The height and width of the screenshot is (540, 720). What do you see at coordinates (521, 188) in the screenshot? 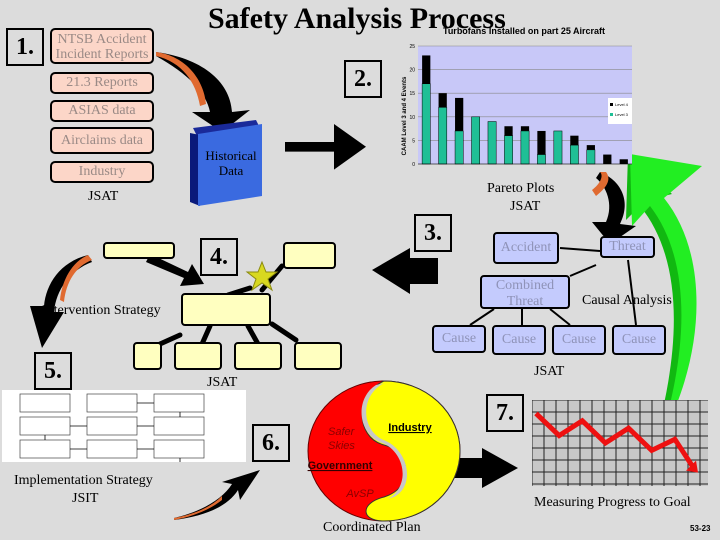
I see `pareto-caption: Pareto Plots` at bounding box center [521, 188].